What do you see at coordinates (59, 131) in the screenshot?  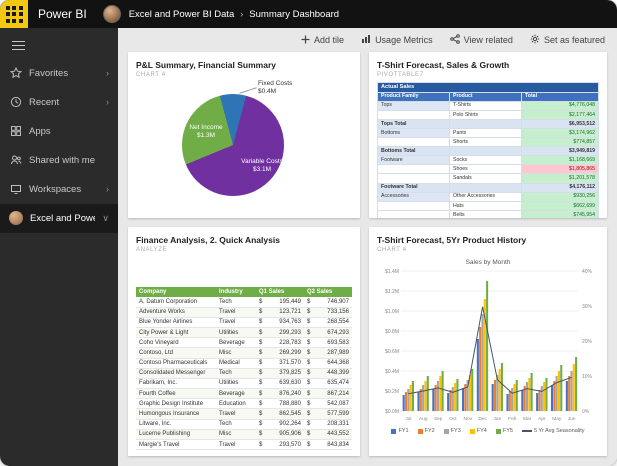 I see `sidebar-item-apps: Apps` at bounding box center [59, 131].